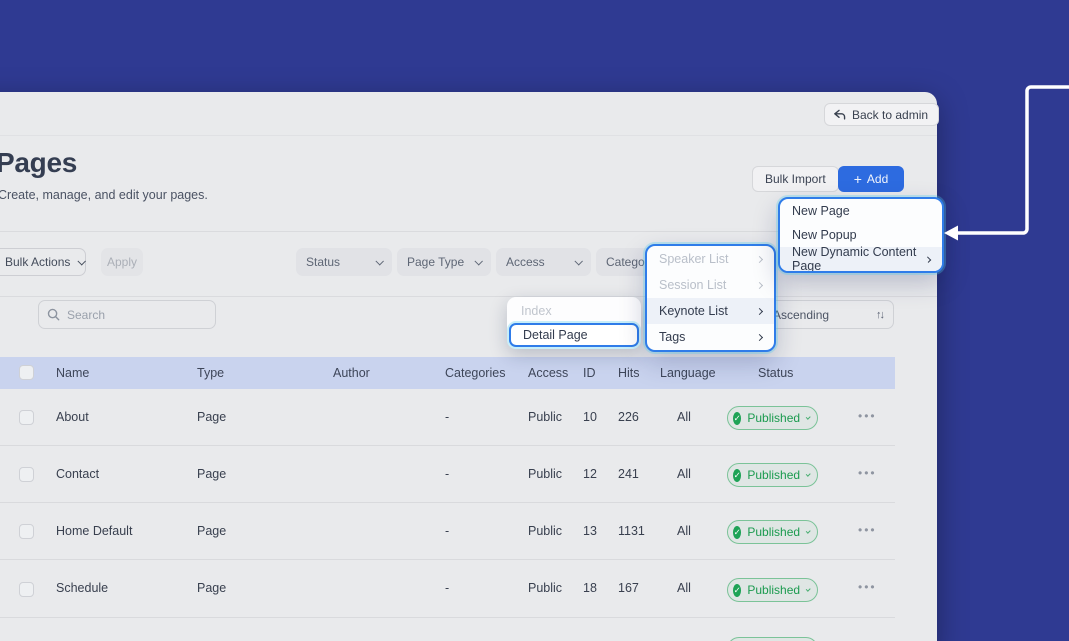  Describe the element at coordinates (26, 372) in the screenshot. I see `select-all-checkbox` at that location.